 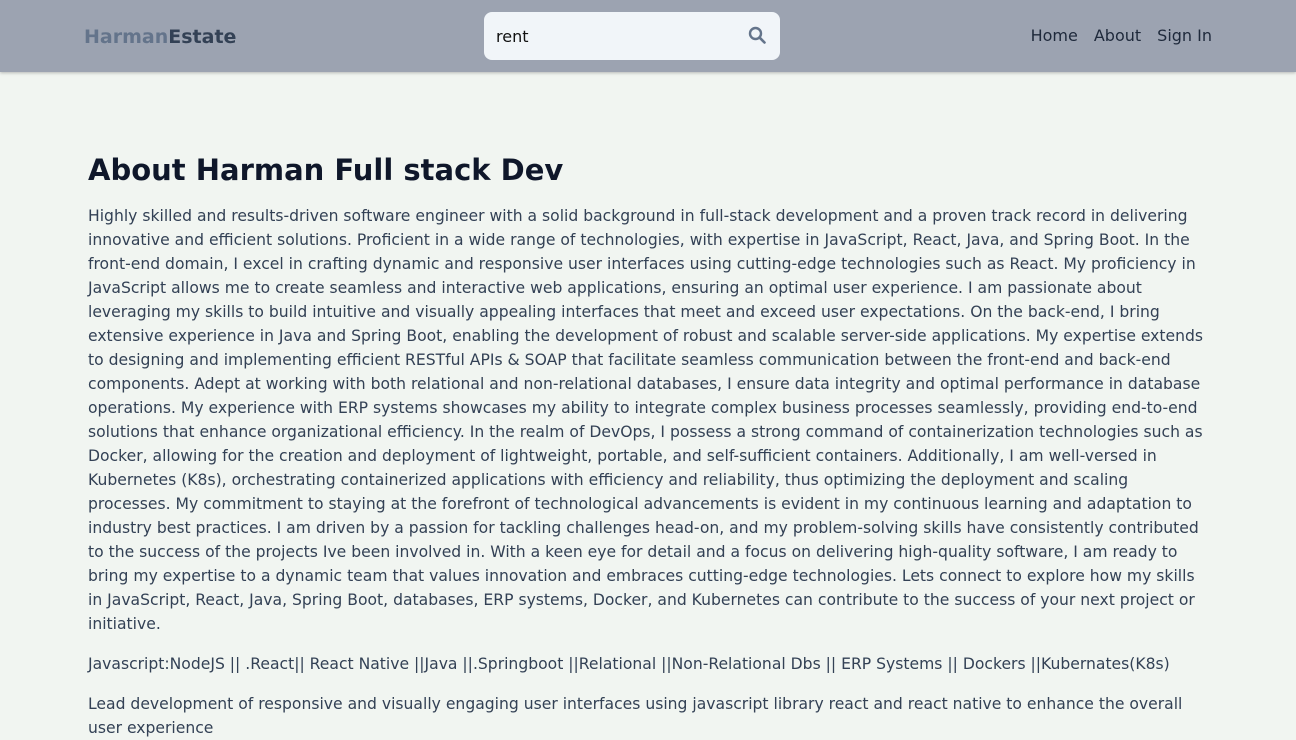 I want to click on logo-part-harman: Harman, so click(x=126, y=37).